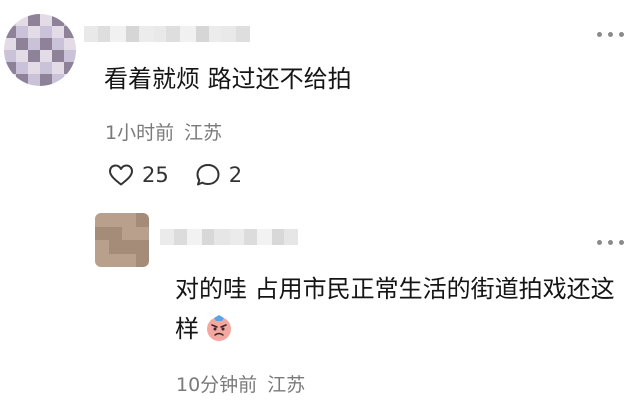 The width and height of the screenshot is (640, 403). I want to click on comment-text: 对的哇 占用市民正常生活的街道拍戏还这样, so click(395, 309).